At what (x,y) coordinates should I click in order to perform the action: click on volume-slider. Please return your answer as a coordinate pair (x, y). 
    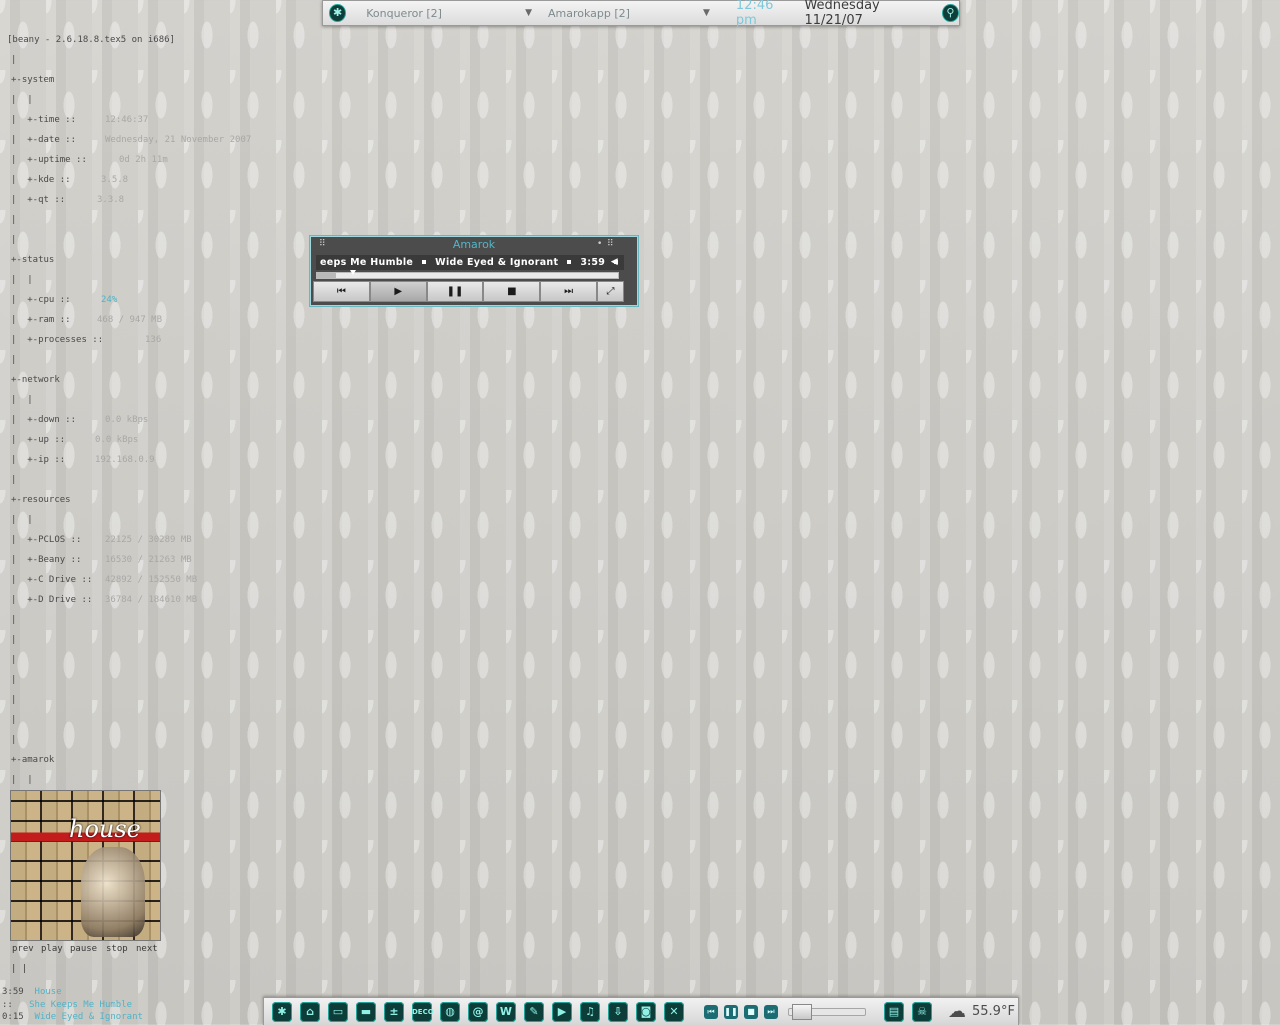
    Looking at the image, I should click on (827, 1011).